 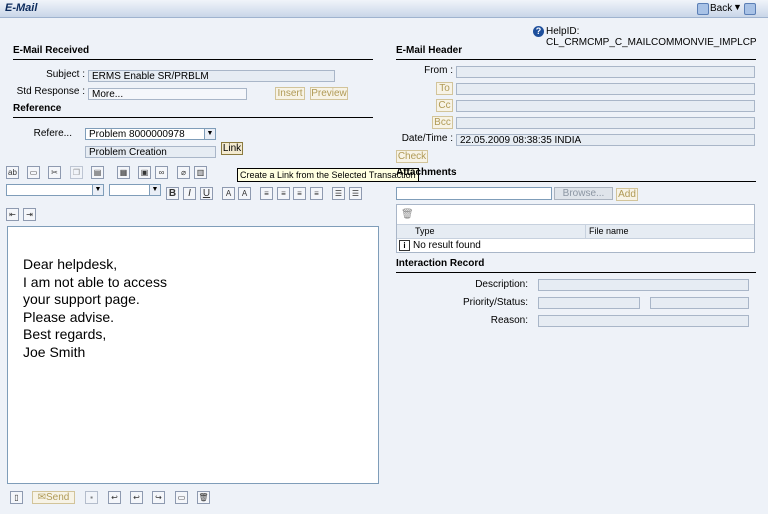 I want to click on forward-icon: ↪, so click(x=158, y=497).